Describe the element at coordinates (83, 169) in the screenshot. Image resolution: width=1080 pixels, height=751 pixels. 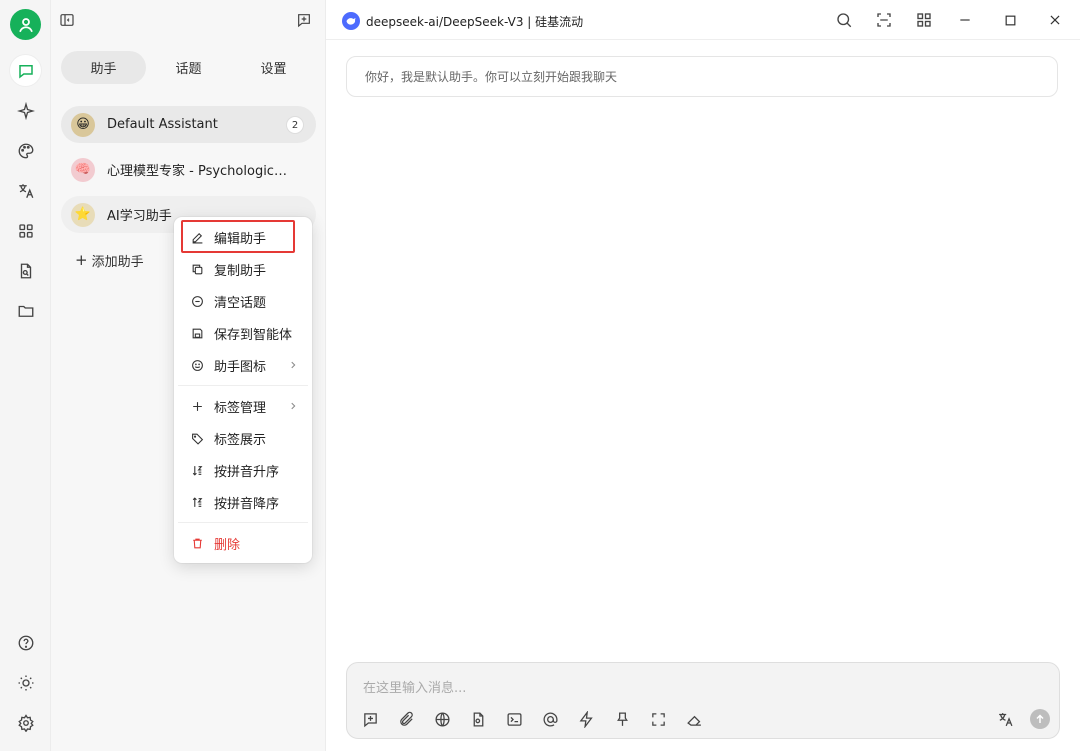
I see `assistant-emoji-icon: 🧠` at that location.